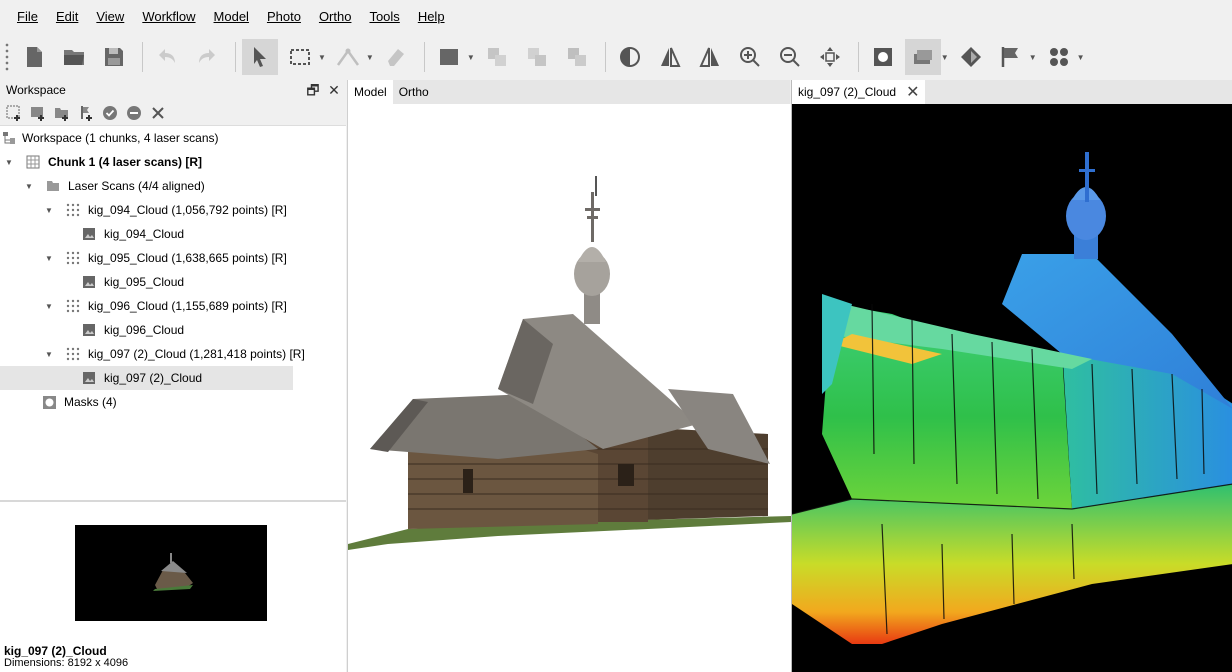  I want to click on tree-item-laser-scans: ▼ Laser Scans (4/4 aligned), so click(114, 186).